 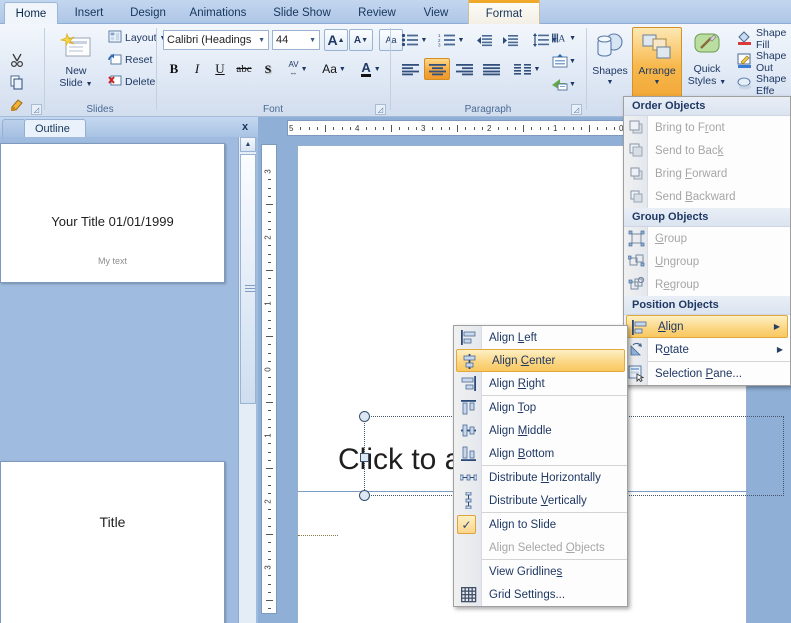 What do you see at coordinates (707, 326) in the screenshot?
I see `menu-item-align: Align ▶` at bounding box center [707, 326].